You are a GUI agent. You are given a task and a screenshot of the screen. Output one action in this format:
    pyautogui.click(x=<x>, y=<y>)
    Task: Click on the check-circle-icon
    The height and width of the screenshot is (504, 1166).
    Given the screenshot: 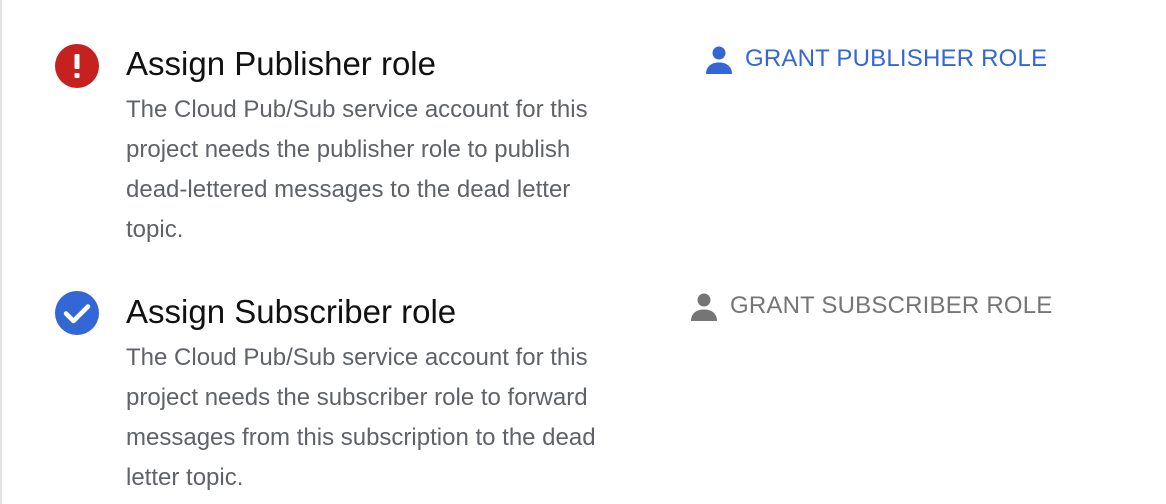 What is the action you would take?
    pyautogui.click(x=77, y=313)
    